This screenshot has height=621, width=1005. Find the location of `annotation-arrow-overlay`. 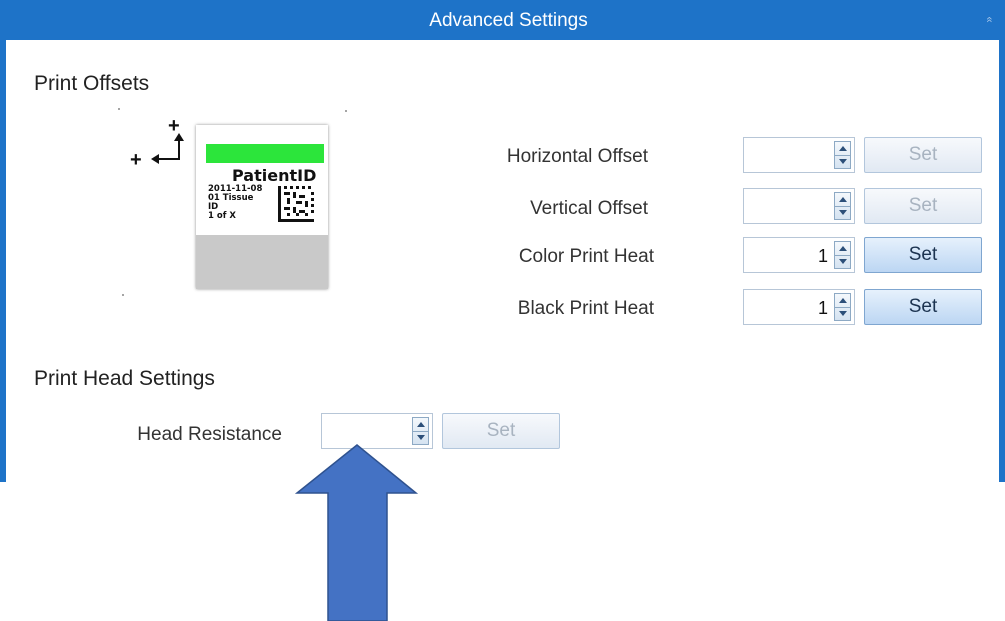

annotation-arrow-overlay is located at coordinates (356, 532).